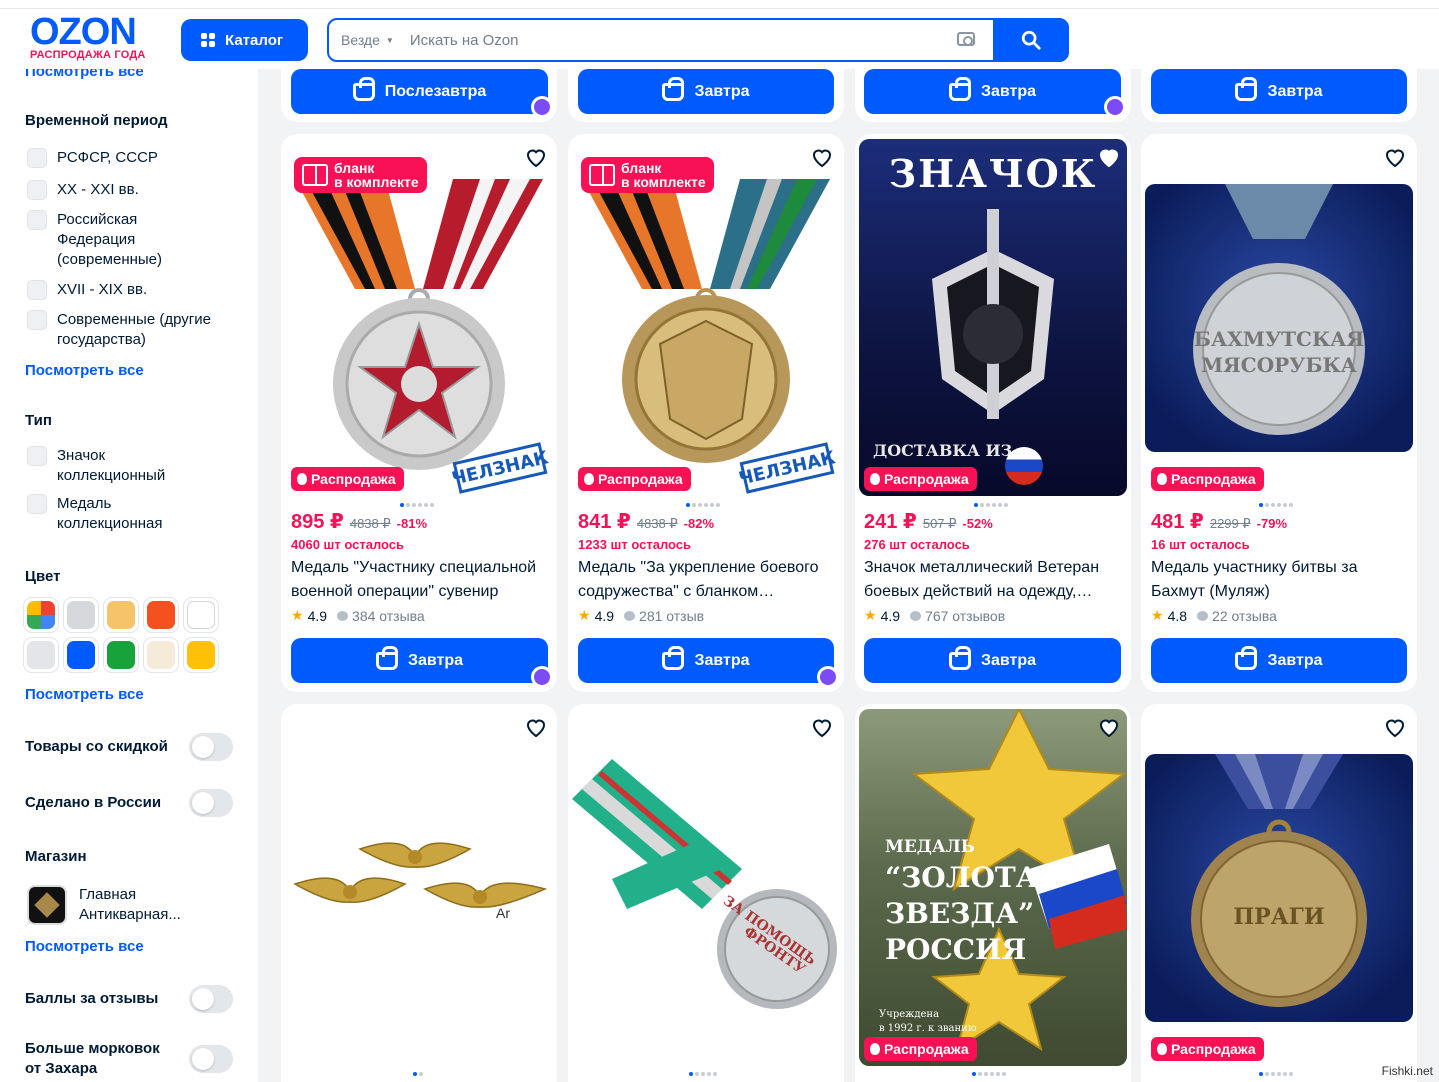 This screenshot has width=1439, height=1082. I want to click on search-scope-select: Везде ▼, so click(367, 40).